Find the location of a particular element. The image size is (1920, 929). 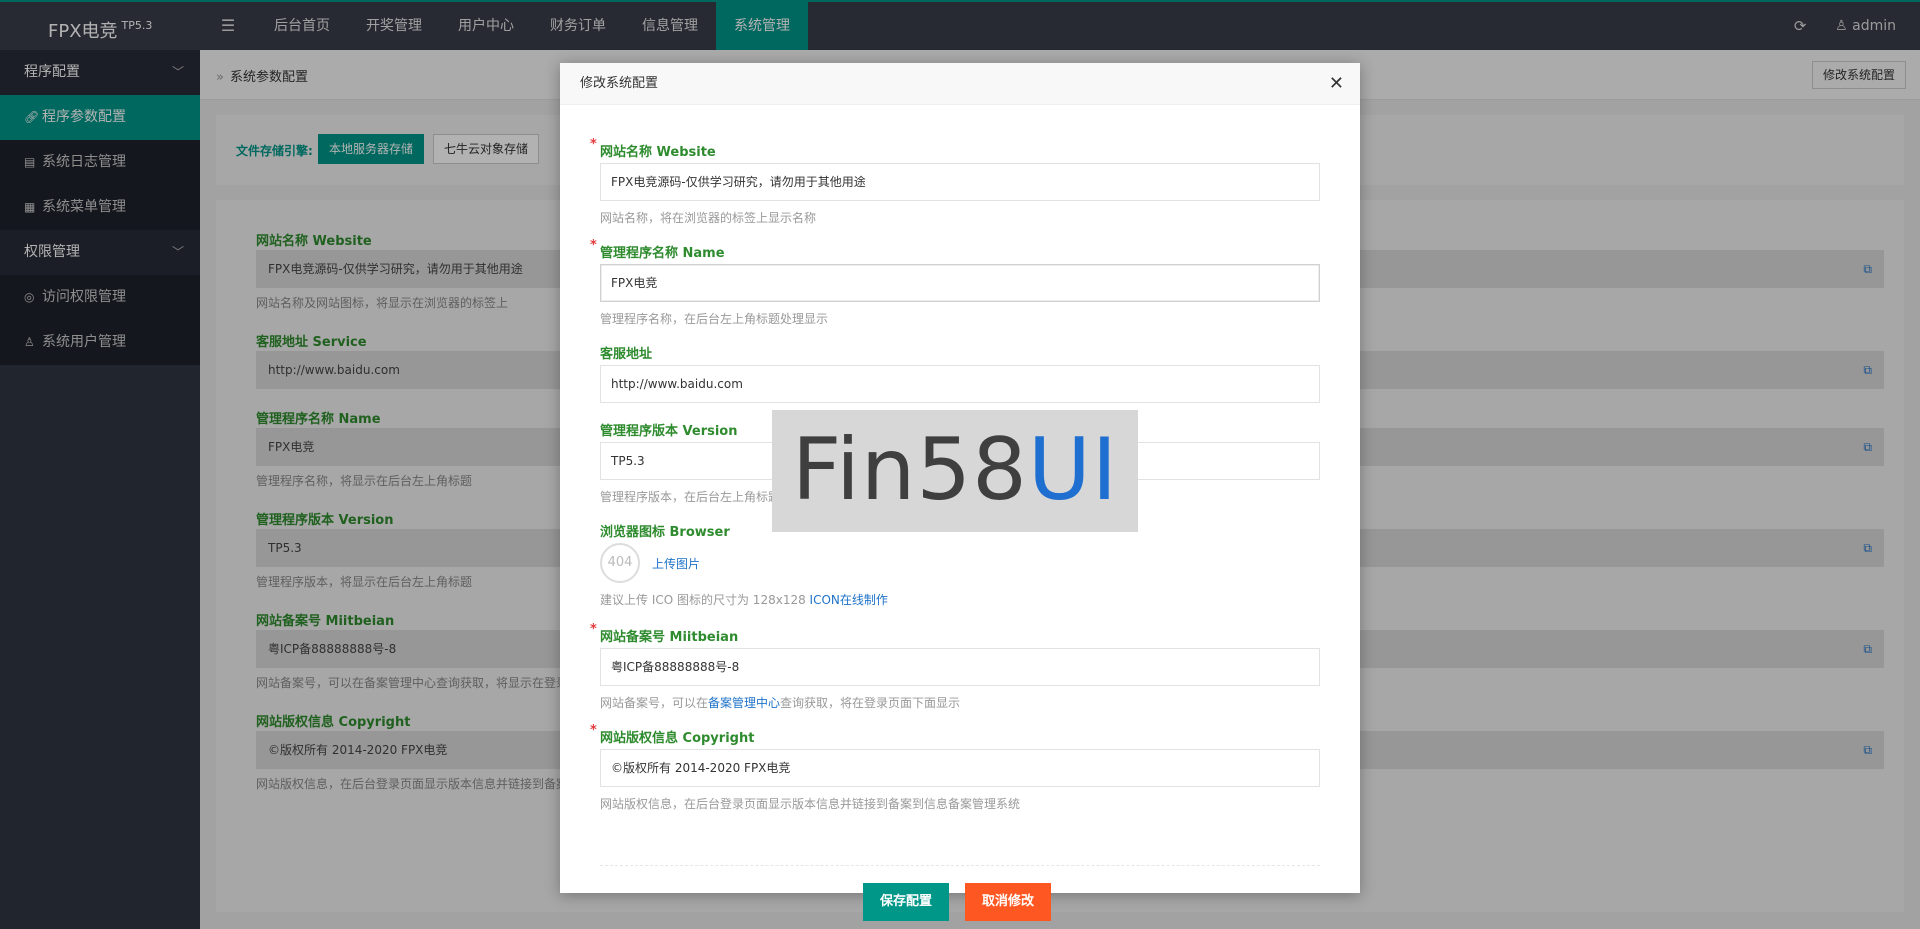

close-icon: ✕ is located at coordinates (1336, 84).